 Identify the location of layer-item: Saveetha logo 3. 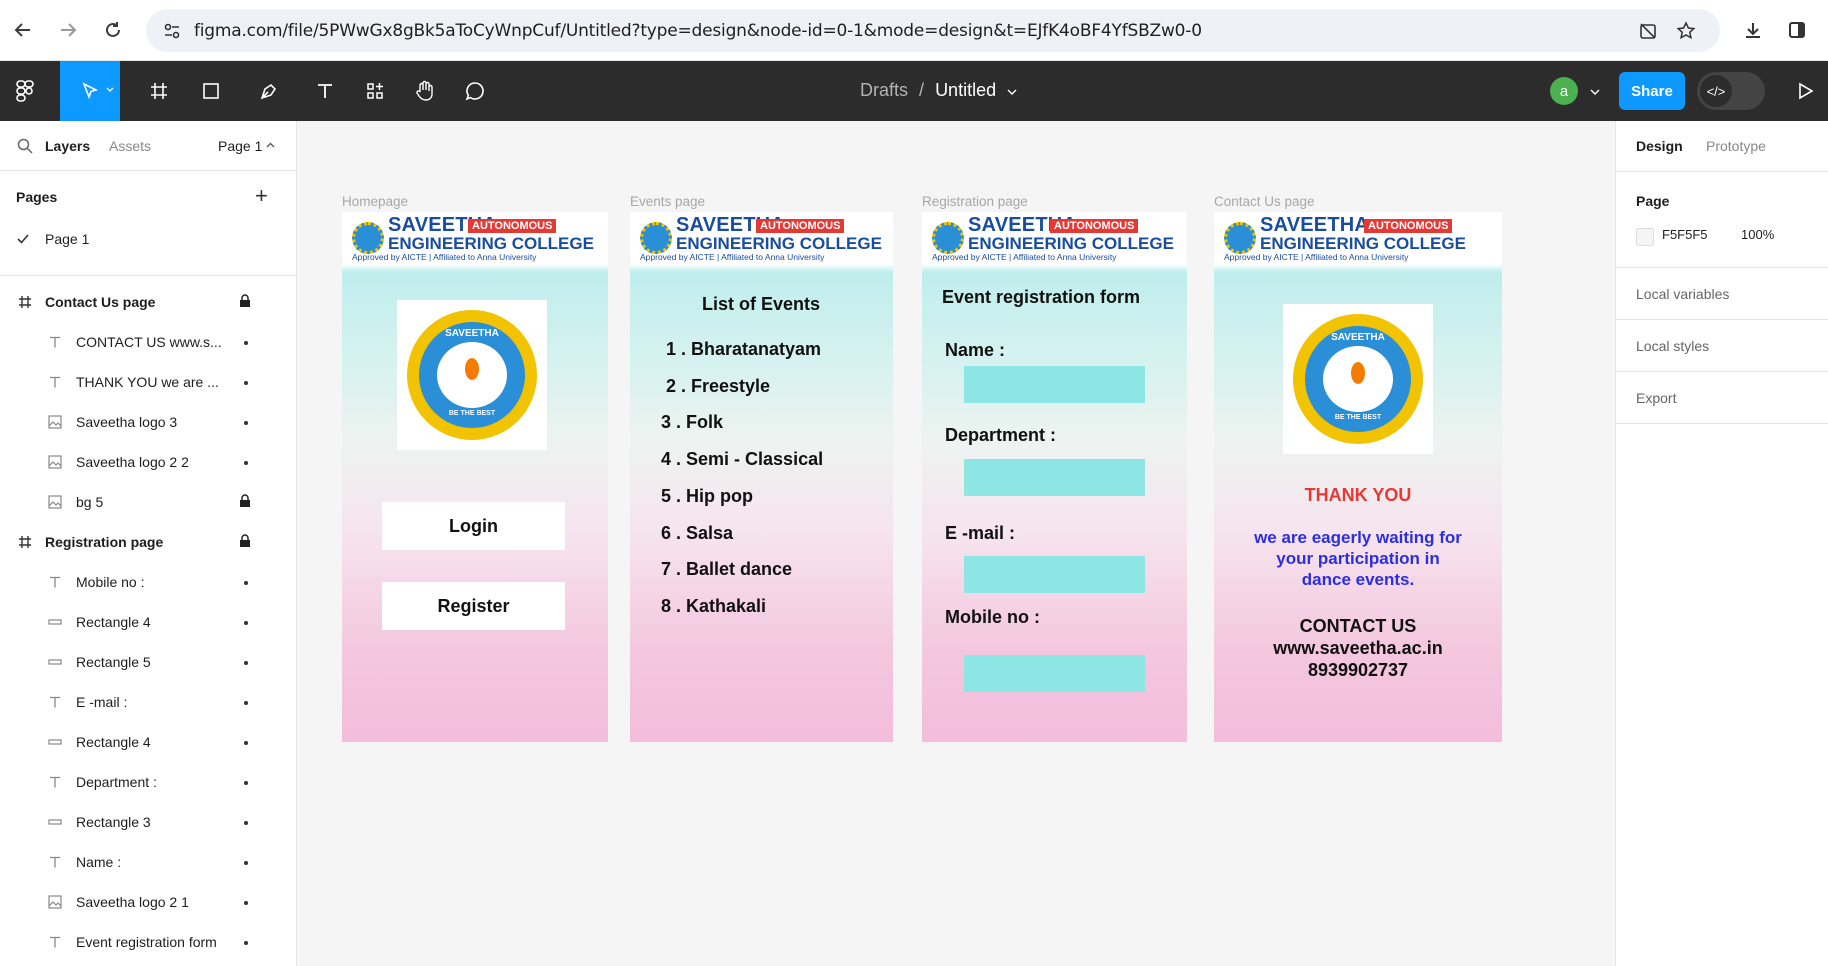
(148, 422).